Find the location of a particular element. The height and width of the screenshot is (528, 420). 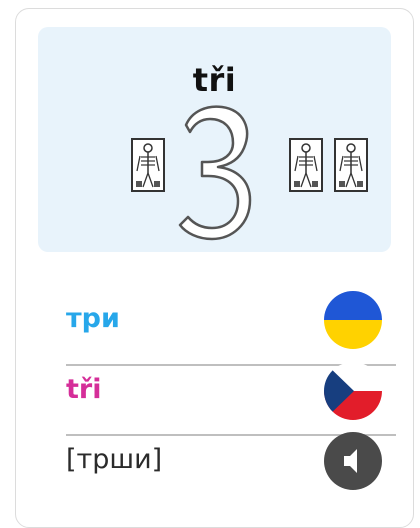

digit-three-outline is located at coordinates (215, 173).